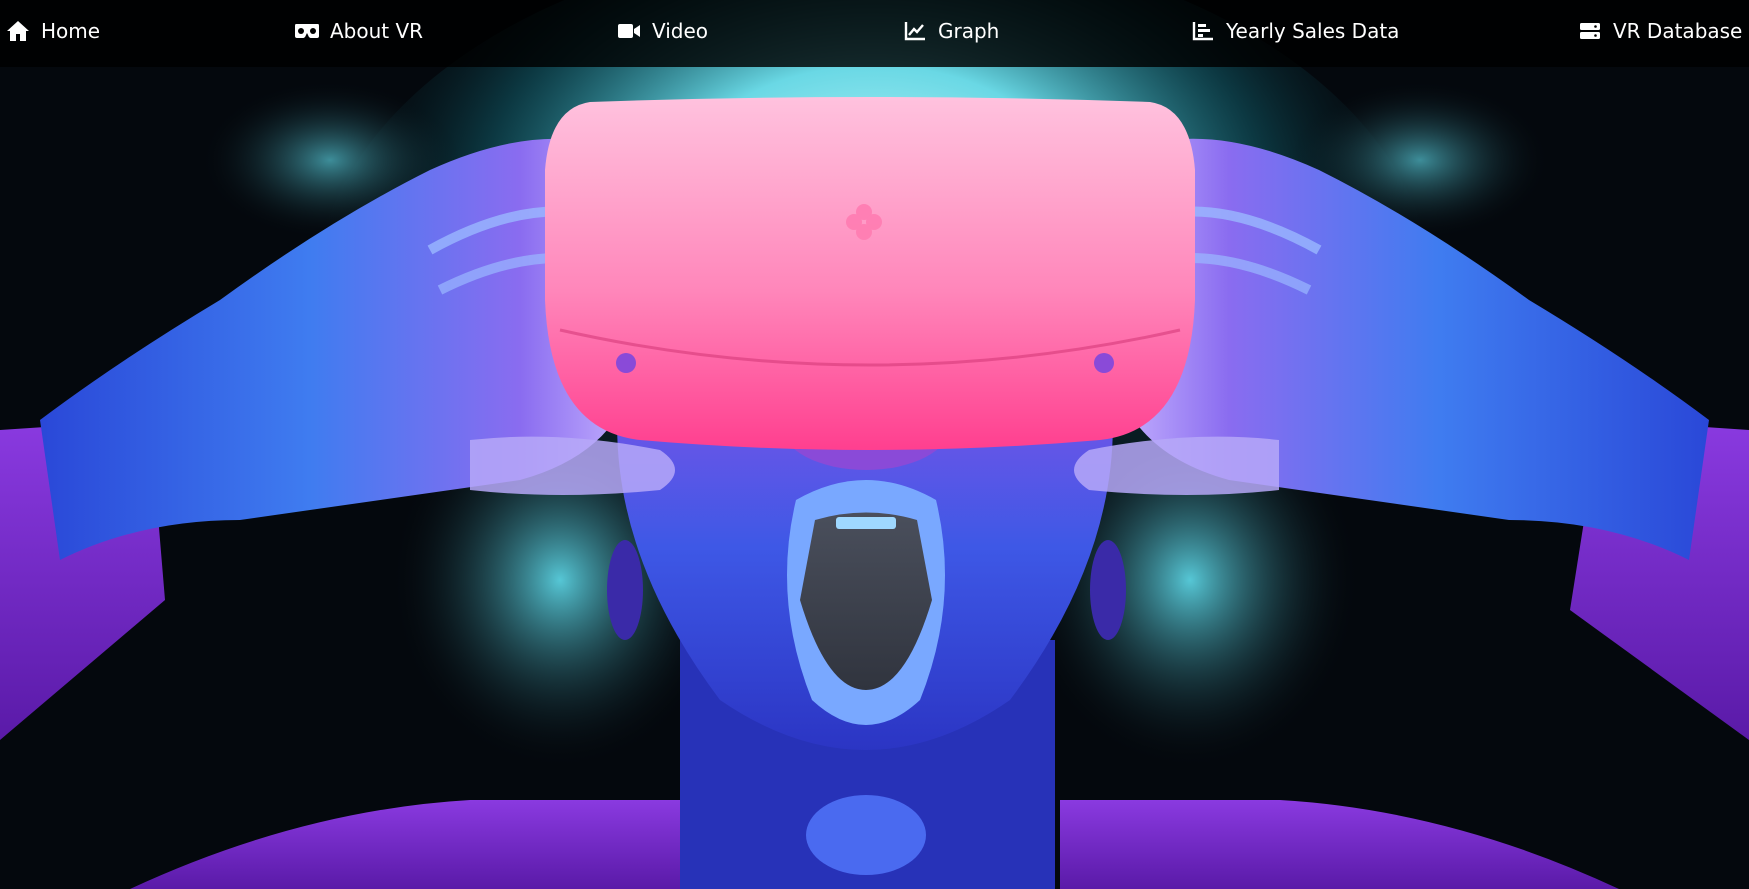  I want to click on nav-about-vr-link: About VR, so click(358, 31).